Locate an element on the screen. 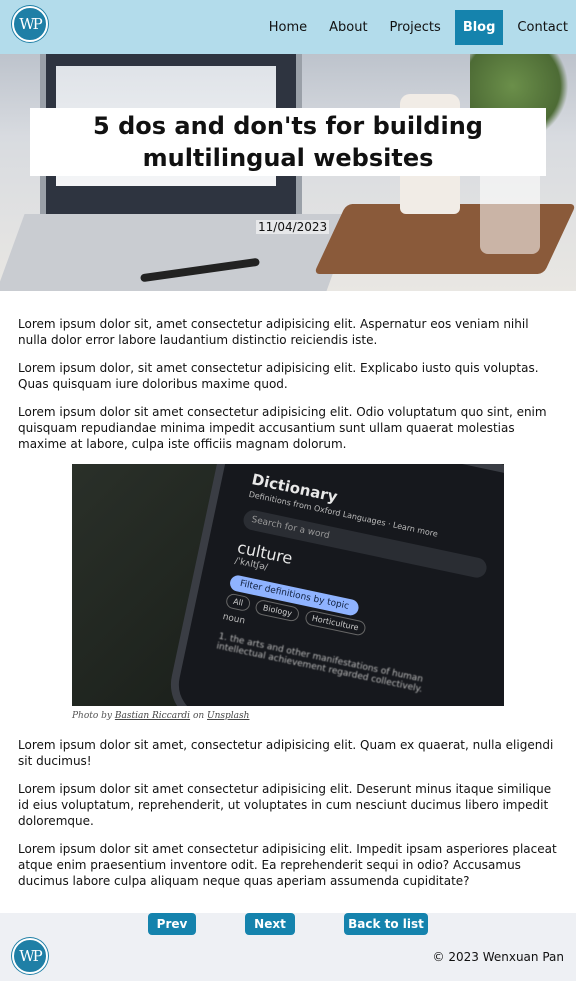 This screenshot has height=981, width=576. caption-author-link: Bastian Riccardi is located at coordinates (152, 716).